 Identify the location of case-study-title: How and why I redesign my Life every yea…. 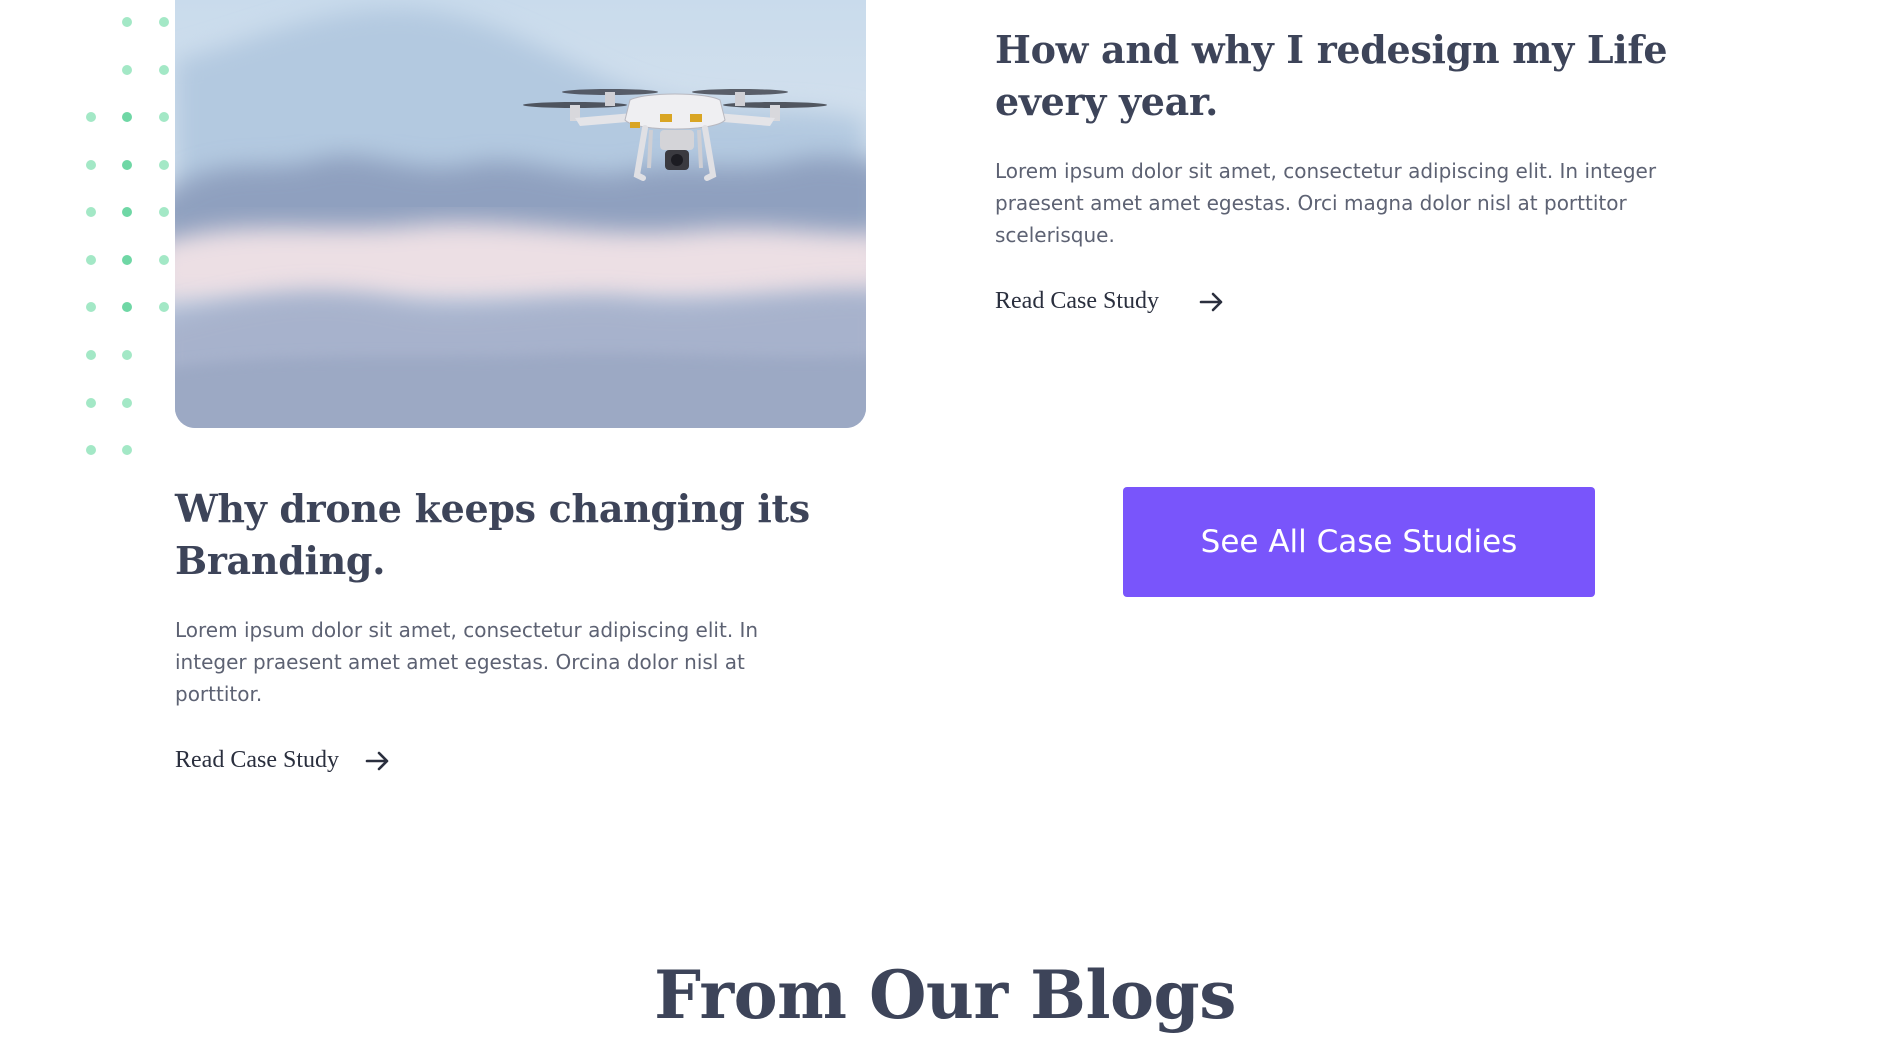
(1331, 75).